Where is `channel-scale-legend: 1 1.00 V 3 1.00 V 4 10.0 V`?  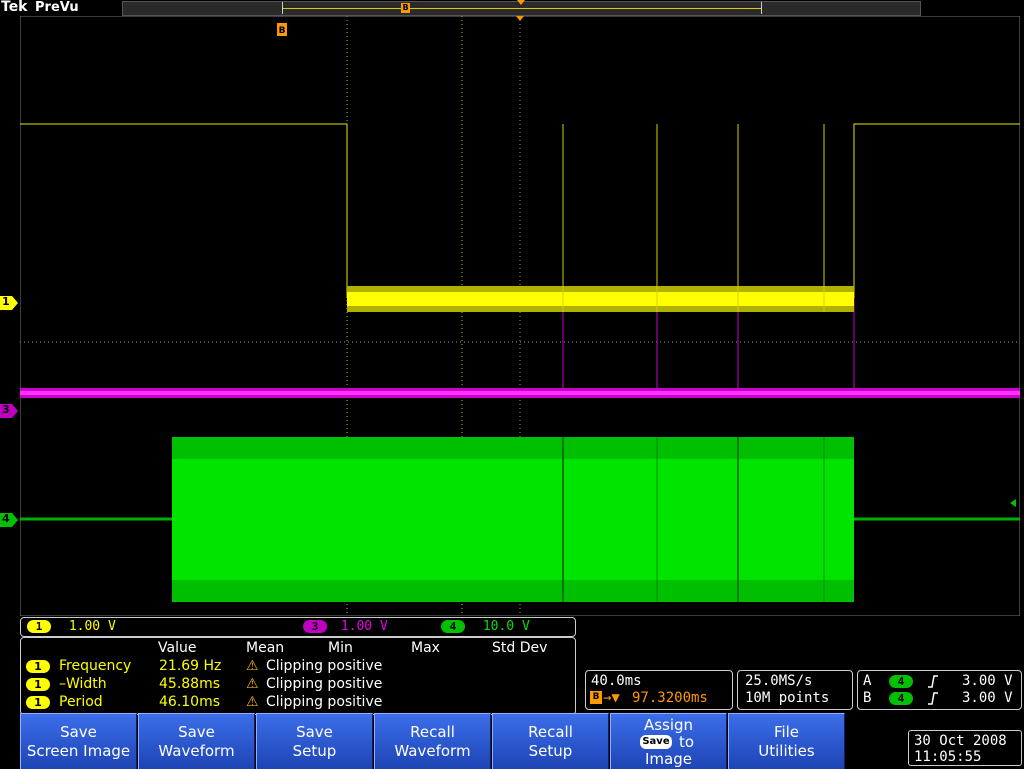
channel-scale-legend: 1 1.00 V 3 1.00 V 4 10.0 V is located at coordinates (298, 627).